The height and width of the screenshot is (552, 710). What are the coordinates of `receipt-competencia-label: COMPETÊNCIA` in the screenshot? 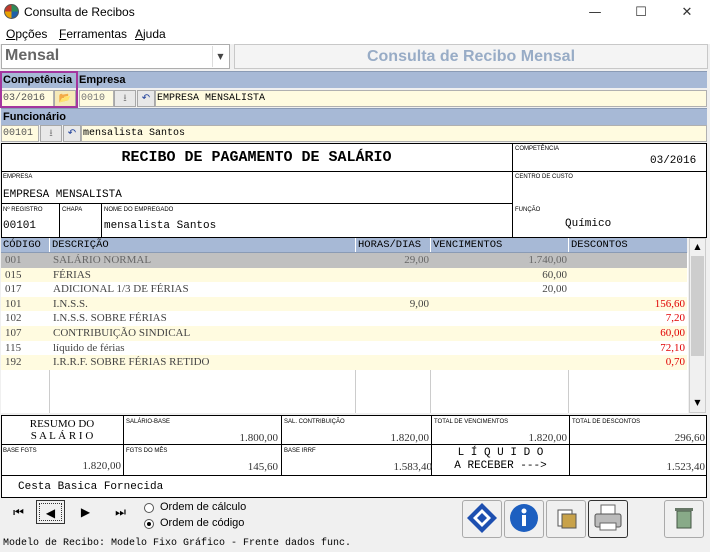 It's located at (537, 149).